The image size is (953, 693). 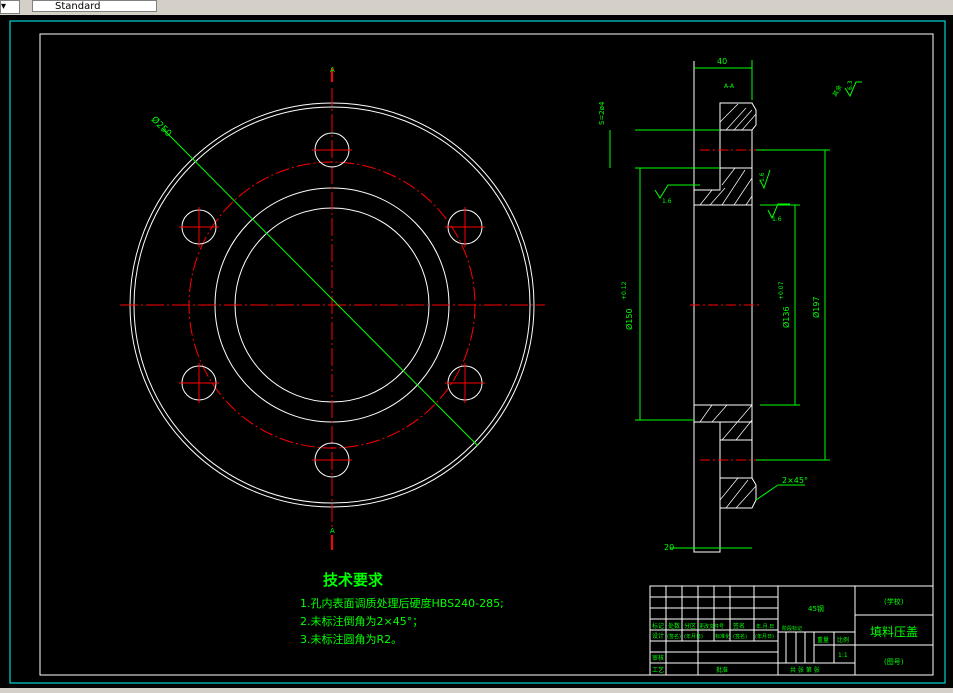 What do you see at coordinates (624, 290) in the screenshot?
I see `dim-phi-hole-tol: +0.12` at bounding box center [624, 290].